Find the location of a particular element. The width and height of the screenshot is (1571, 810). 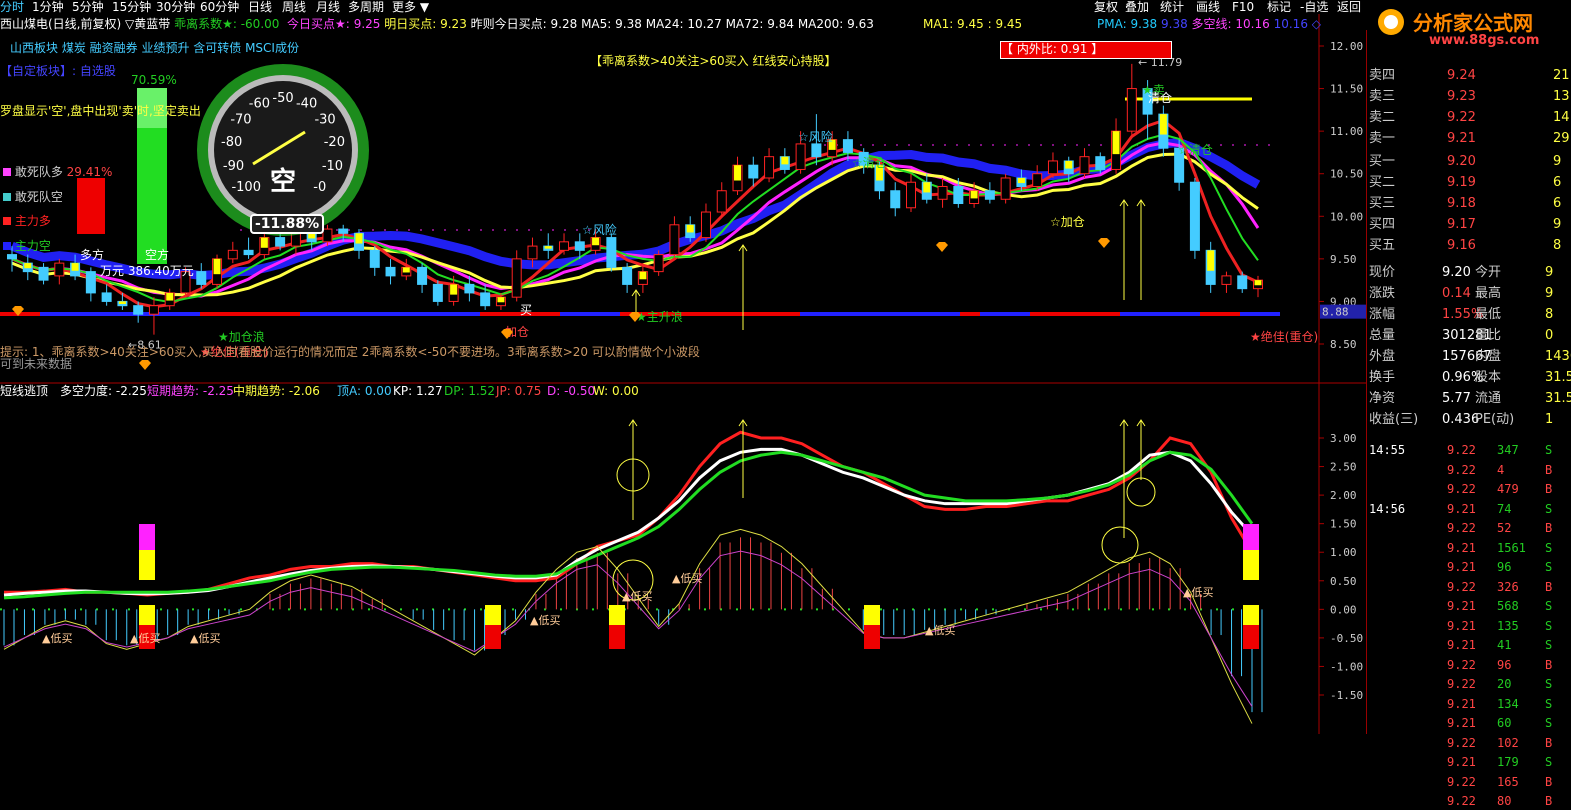

toolbar-button-3: 画线 is located at coordinates (1208, 7).